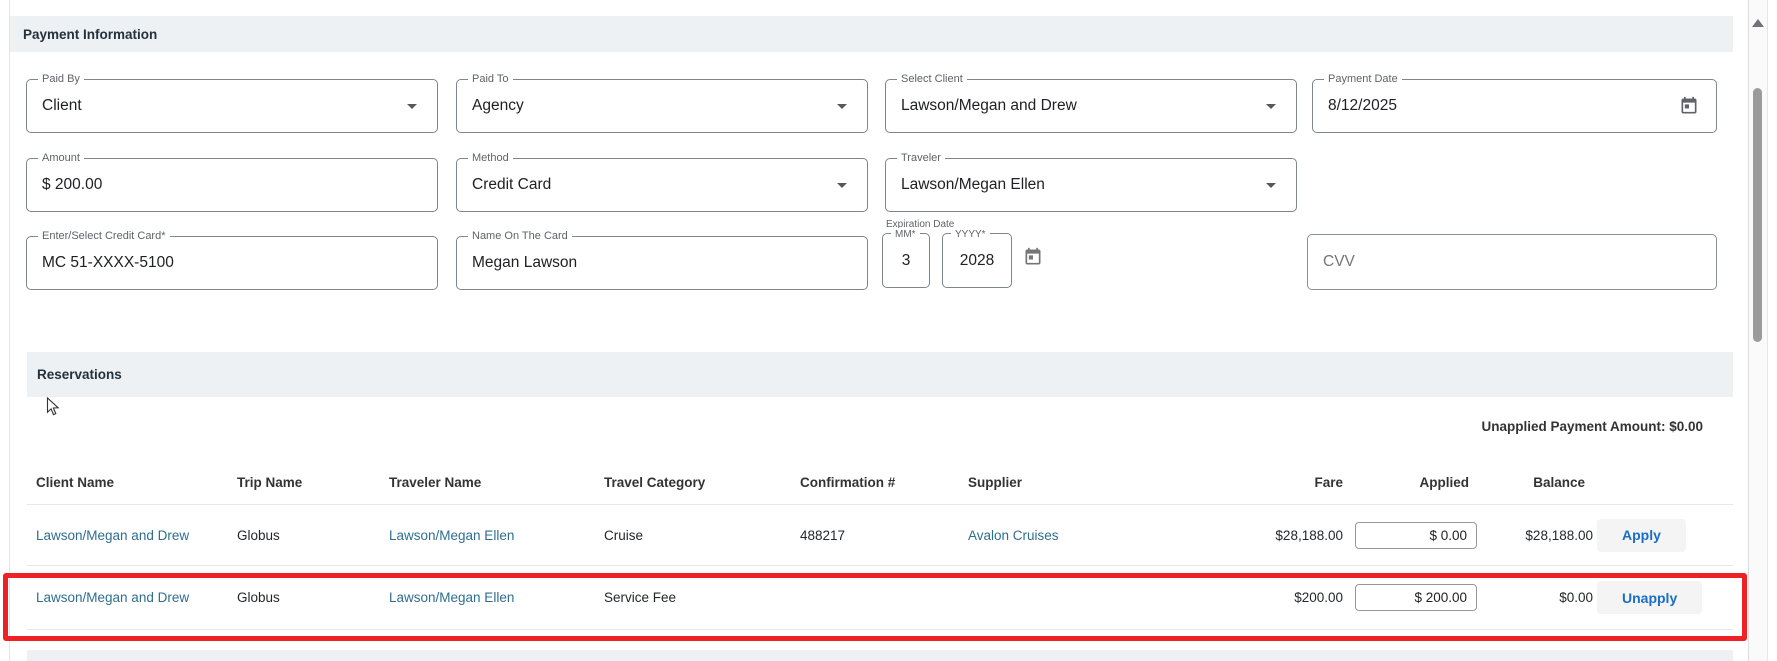 The image size is (1777, 661). I want to click on reservations-header: Reservations, so click(880, 374).